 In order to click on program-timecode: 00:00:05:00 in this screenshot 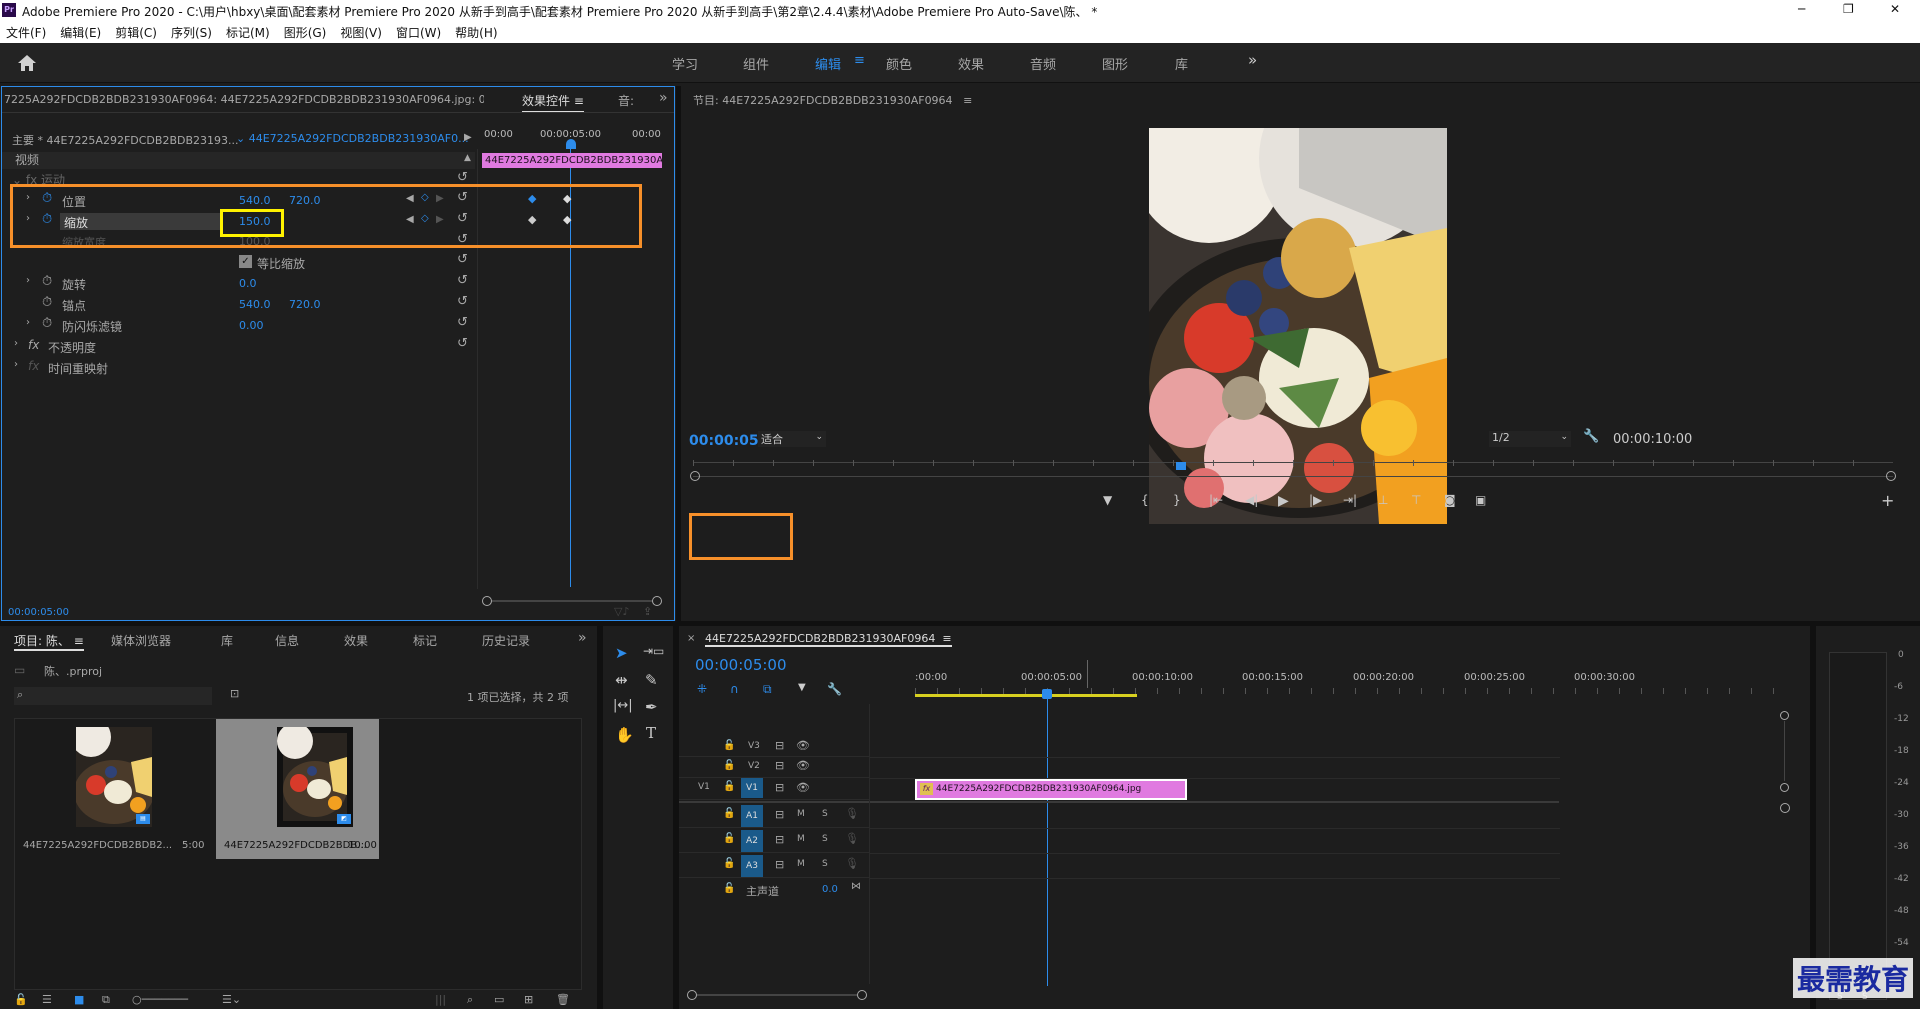, I will do `click(736, 441)`.